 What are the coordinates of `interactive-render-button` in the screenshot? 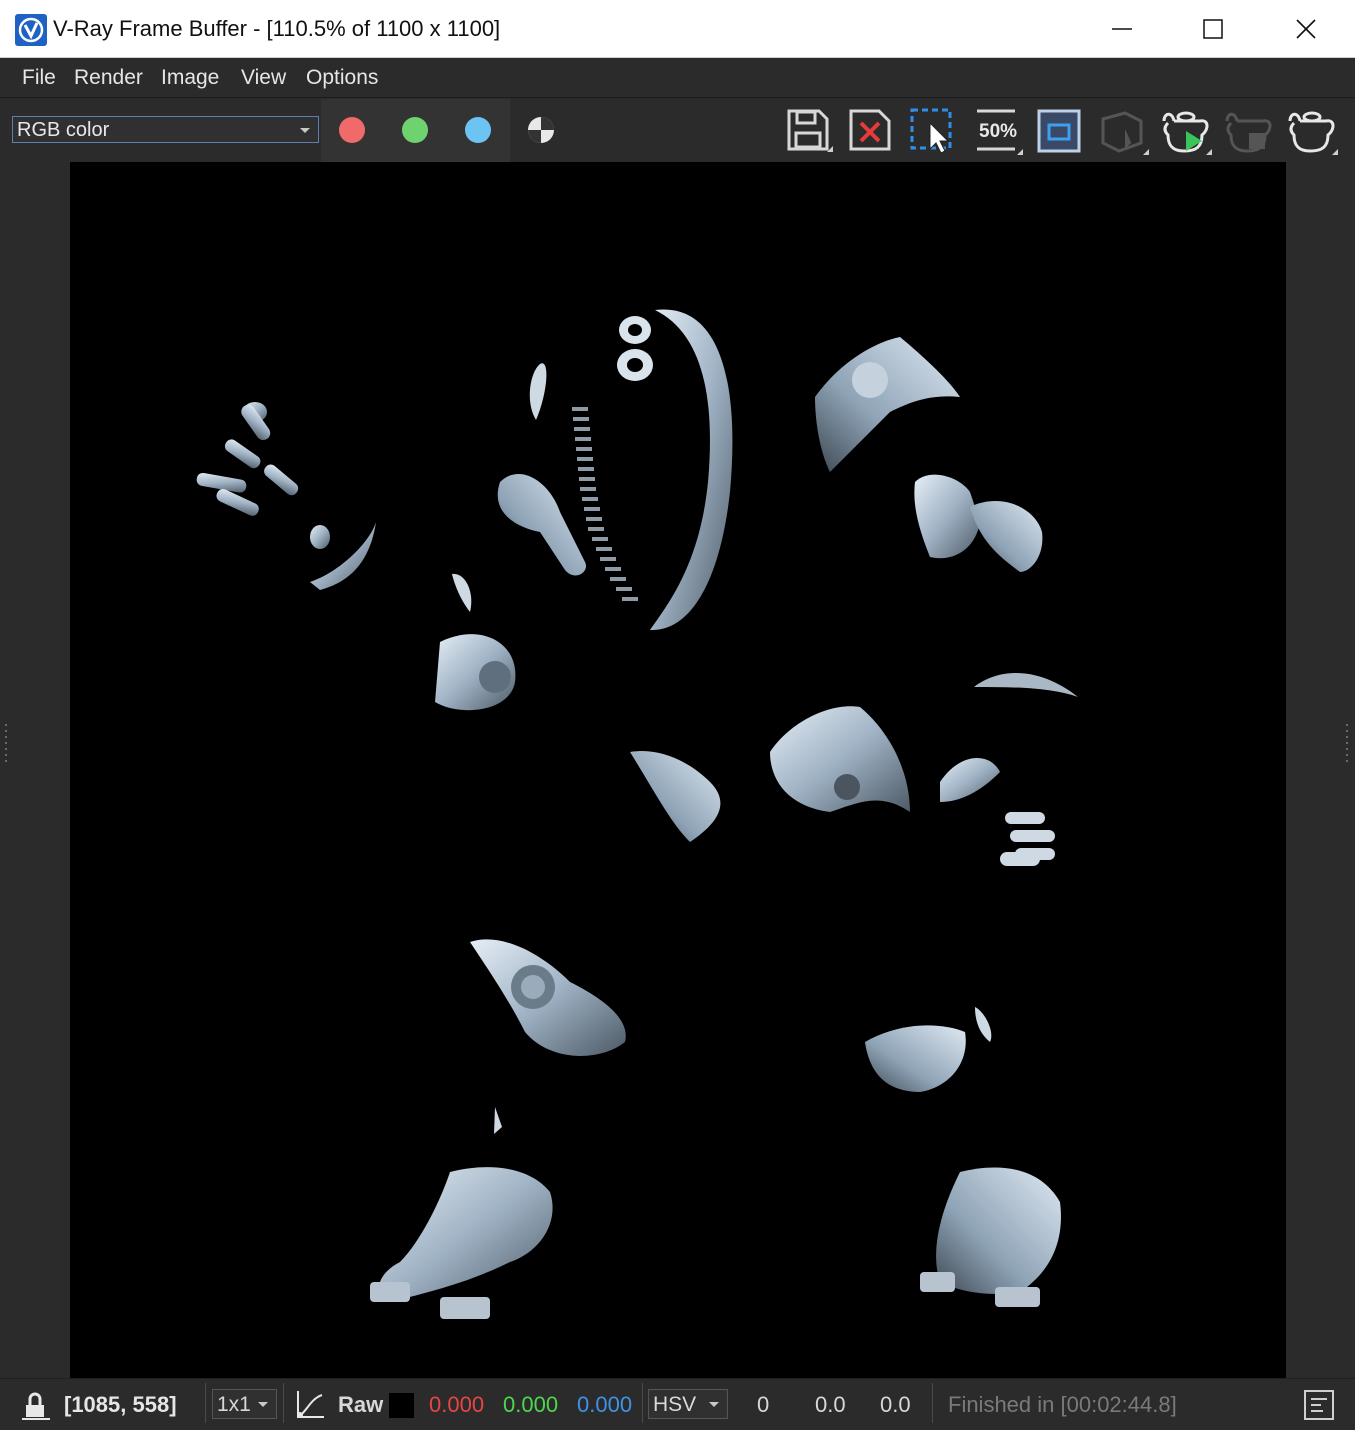 It's located at (1123, 131).